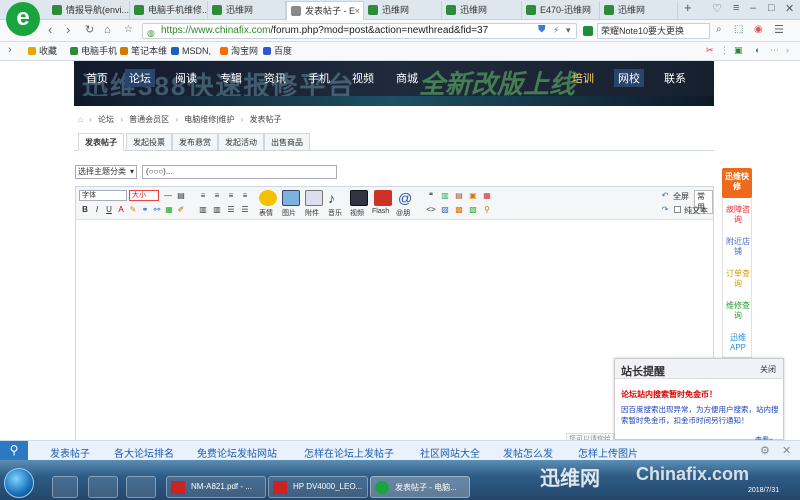  What do you see at coordinates (144, 195) in the screenshot?
I see `font-size-select: 大小` at bounding box center [144, 195].